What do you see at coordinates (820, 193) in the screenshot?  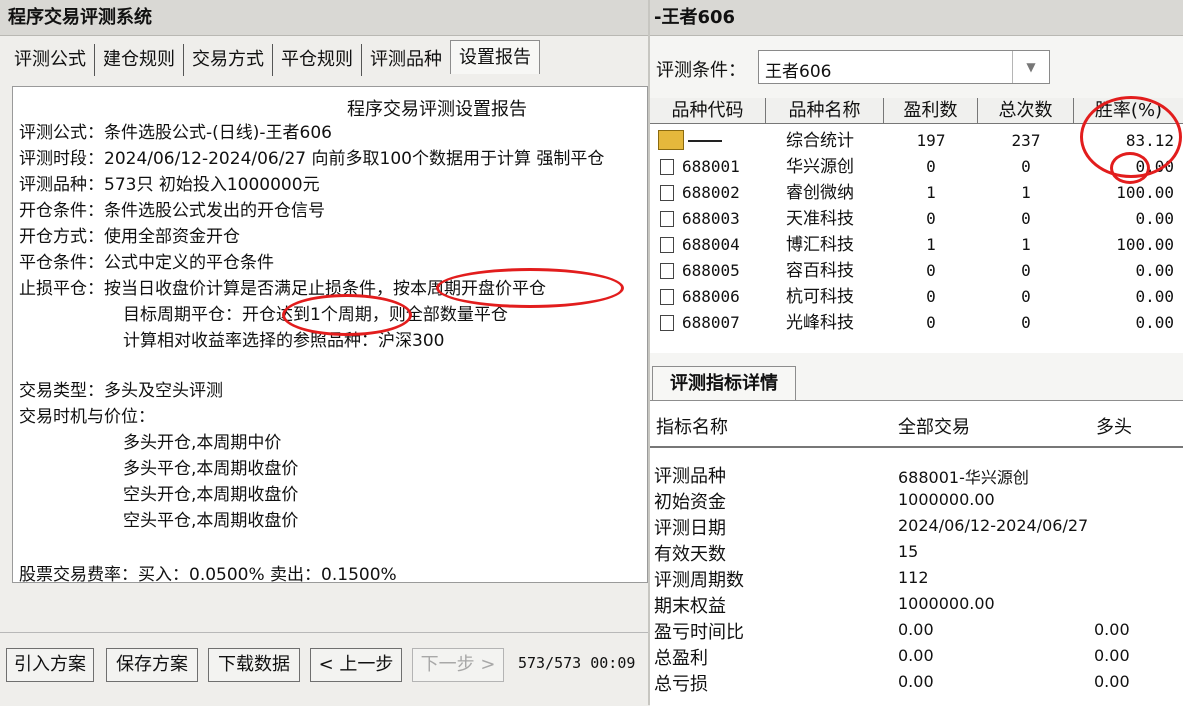 I see `row-name: 睿创微纳` at bounding box center [820, 193].